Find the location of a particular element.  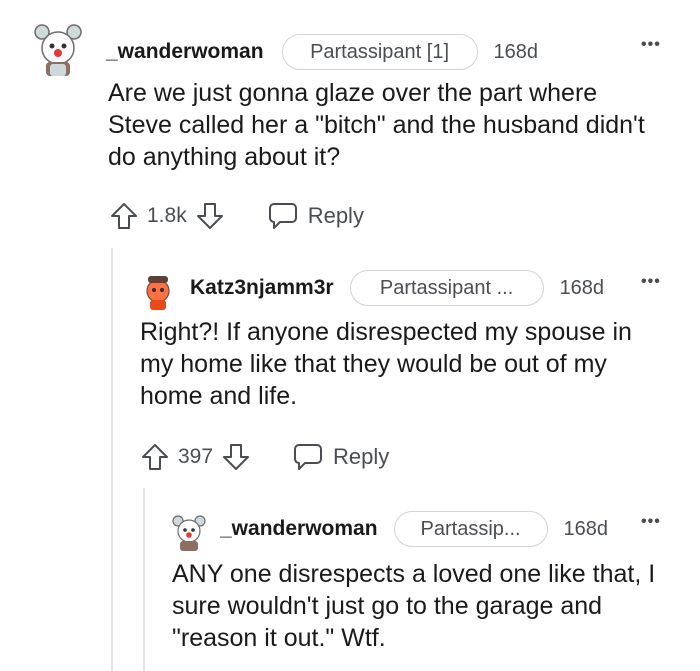

user-flair: Partassipant [1] is located at coordinates (379, 52).